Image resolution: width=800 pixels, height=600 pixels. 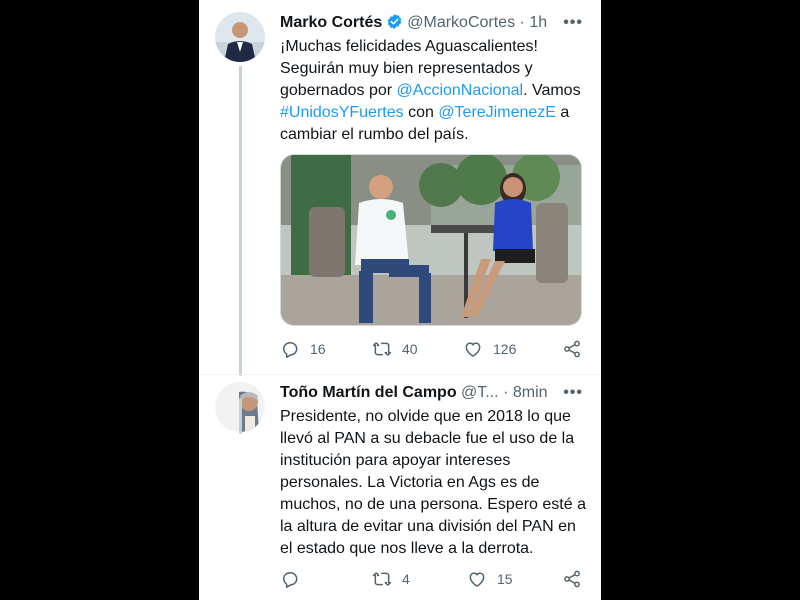 I want to click on like-count: 15, so click(x=505, y=579).